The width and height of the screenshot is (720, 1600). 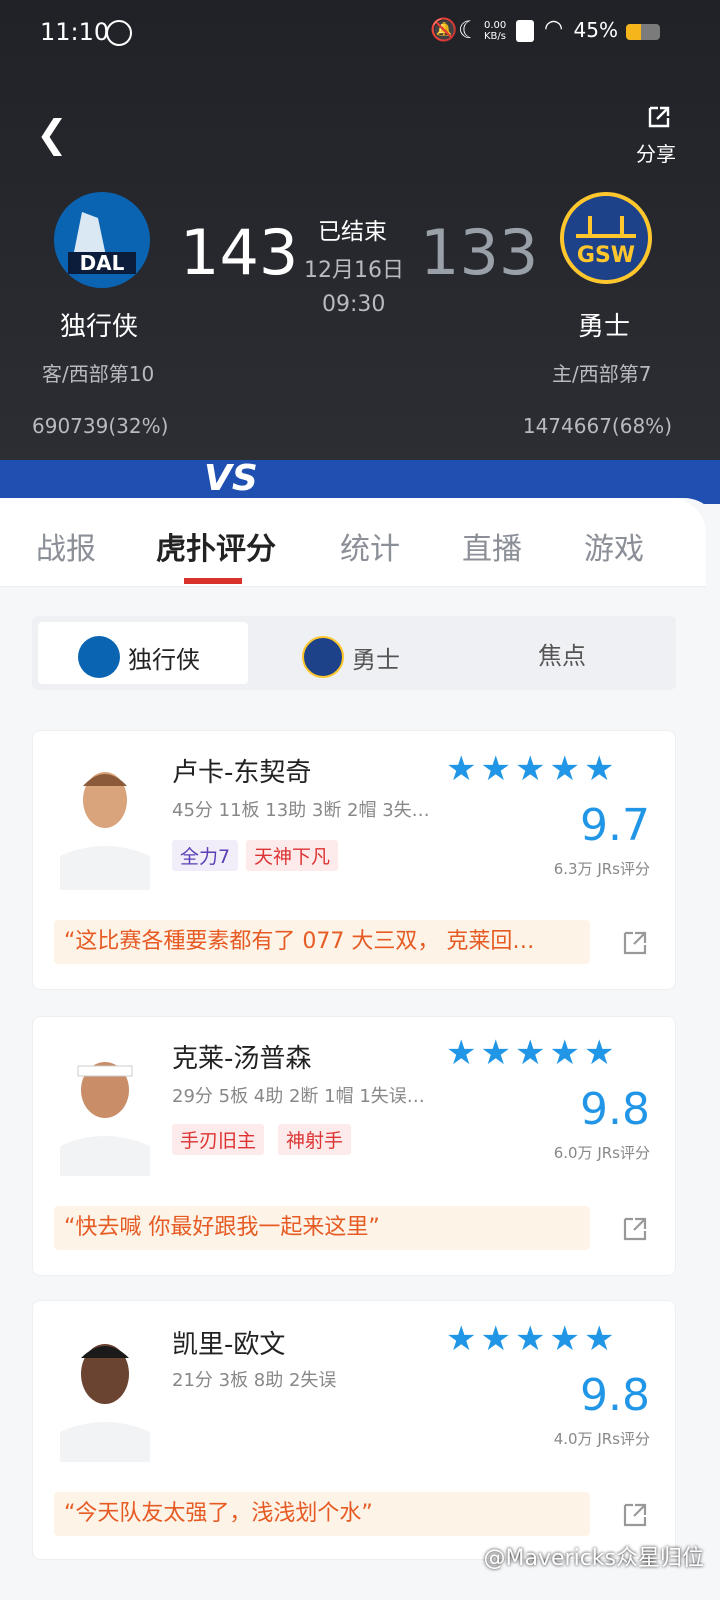 I want to click on away-team-rank: 主/西部第7, so click(x=602, y=374).